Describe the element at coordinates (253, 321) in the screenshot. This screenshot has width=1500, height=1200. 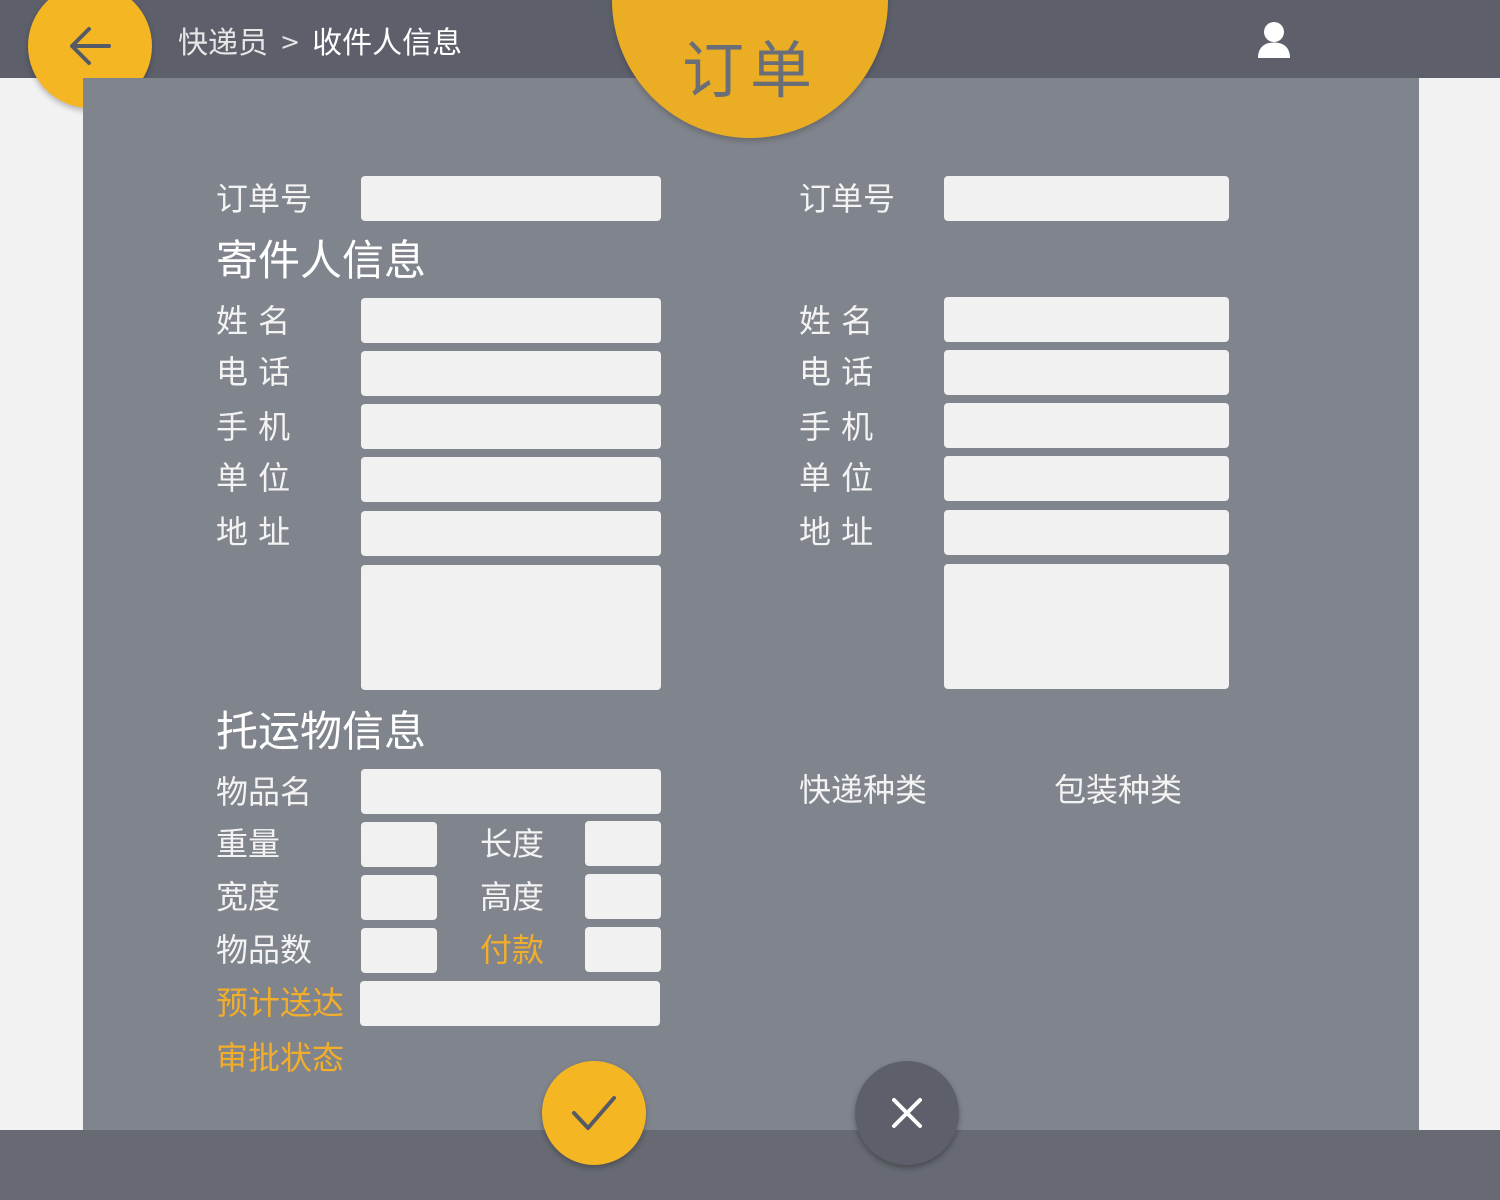
I see `left-name-label: 姓 名` at that location.